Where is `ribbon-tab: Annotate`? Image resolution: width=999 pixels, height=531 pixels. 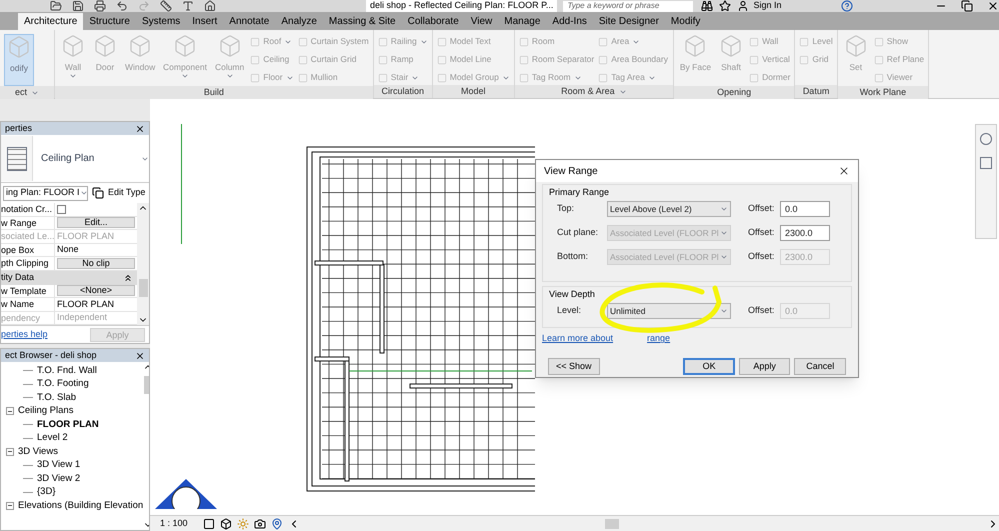 ribbon-tab: Annotate is located at coordinates (249, 21).